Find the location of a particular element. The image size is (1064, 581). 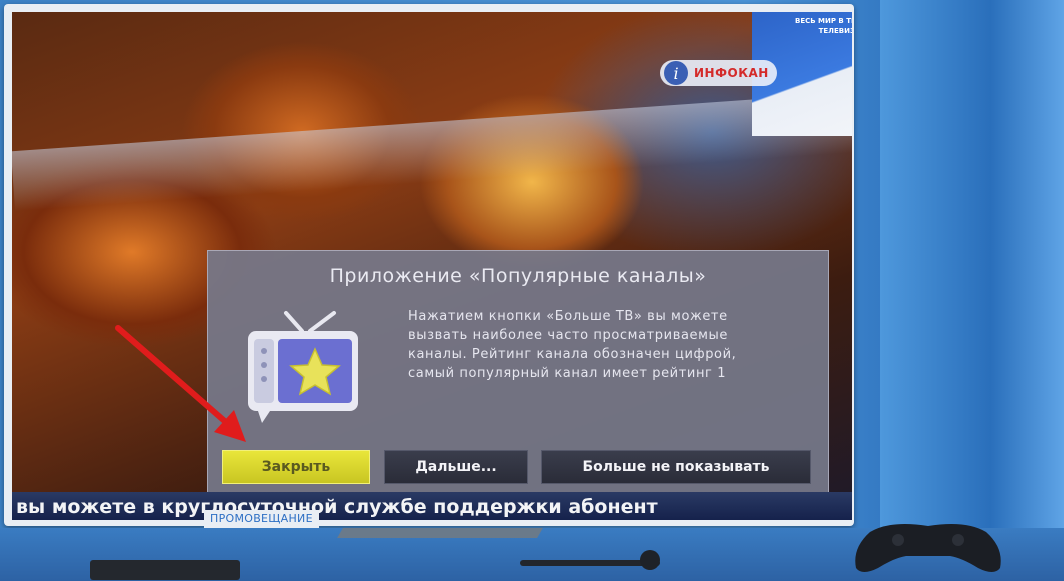

dialog-title: Приложение «Популярные каналы» is located at coordinates (518, 276).